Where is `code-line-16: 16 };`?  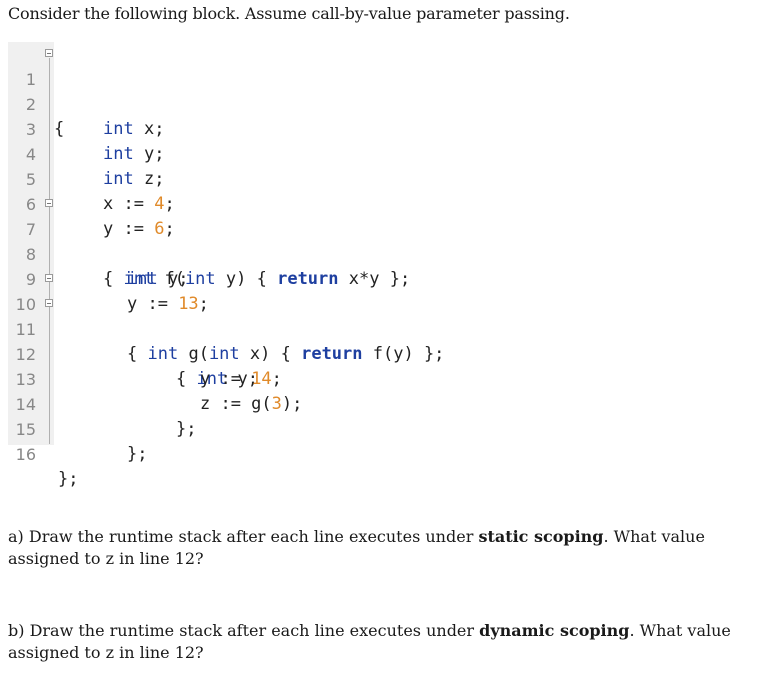
code-line-16: 16 }; is located at coordinates (268, 453).